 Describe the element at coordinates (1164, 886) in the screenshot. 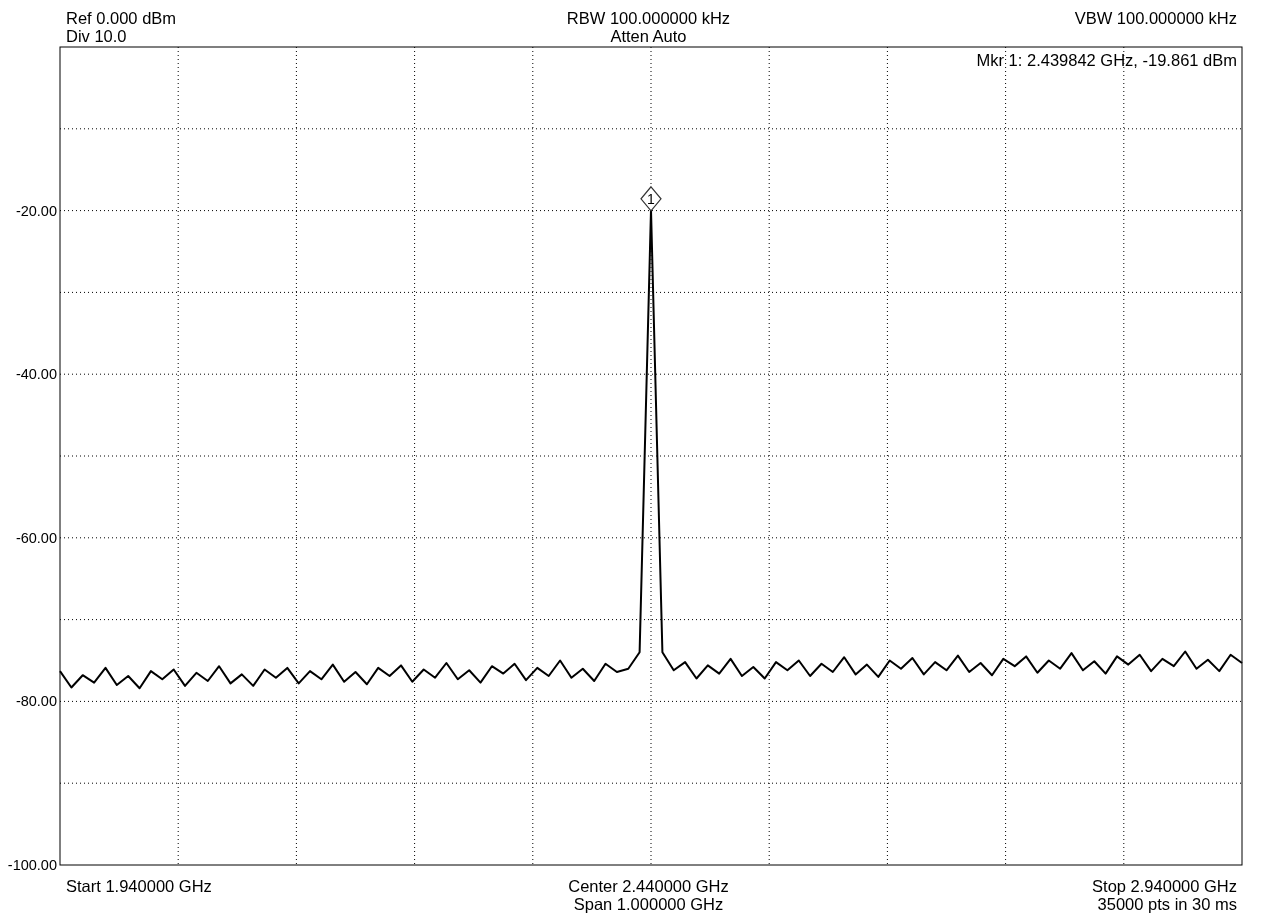

I see `setting-label: Stop 2.940000 GHz` at that location.